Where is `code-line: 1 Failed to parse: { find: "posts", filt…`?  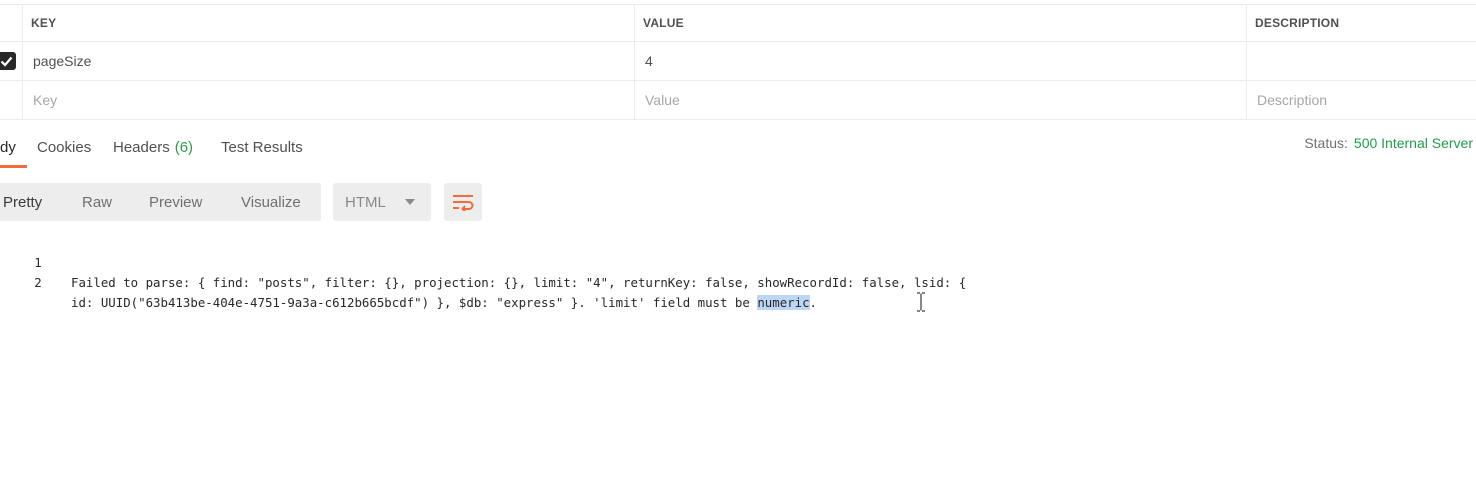
code-line: 1 Failed to parse: { find: "posts", filt… is located at coordinates (738, 261).